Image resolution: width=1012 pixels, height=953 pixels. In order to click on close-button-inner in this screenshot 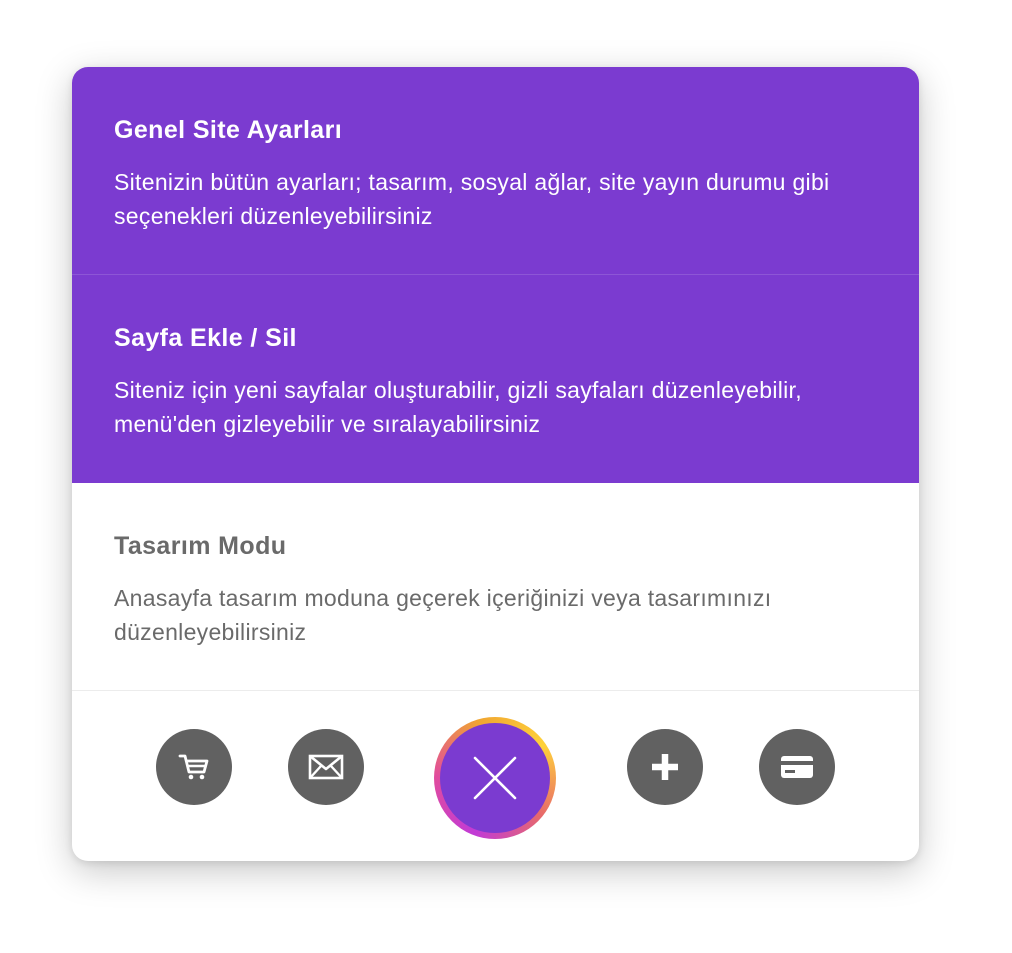, I will do `click(495, 778)`.